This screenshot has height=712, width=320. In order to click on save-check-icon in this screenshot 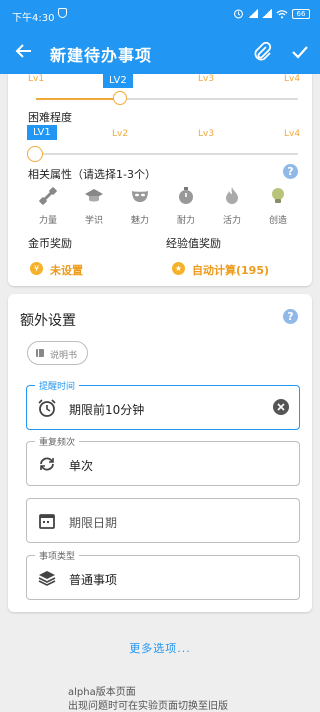, I will do `click(300, 52)`.